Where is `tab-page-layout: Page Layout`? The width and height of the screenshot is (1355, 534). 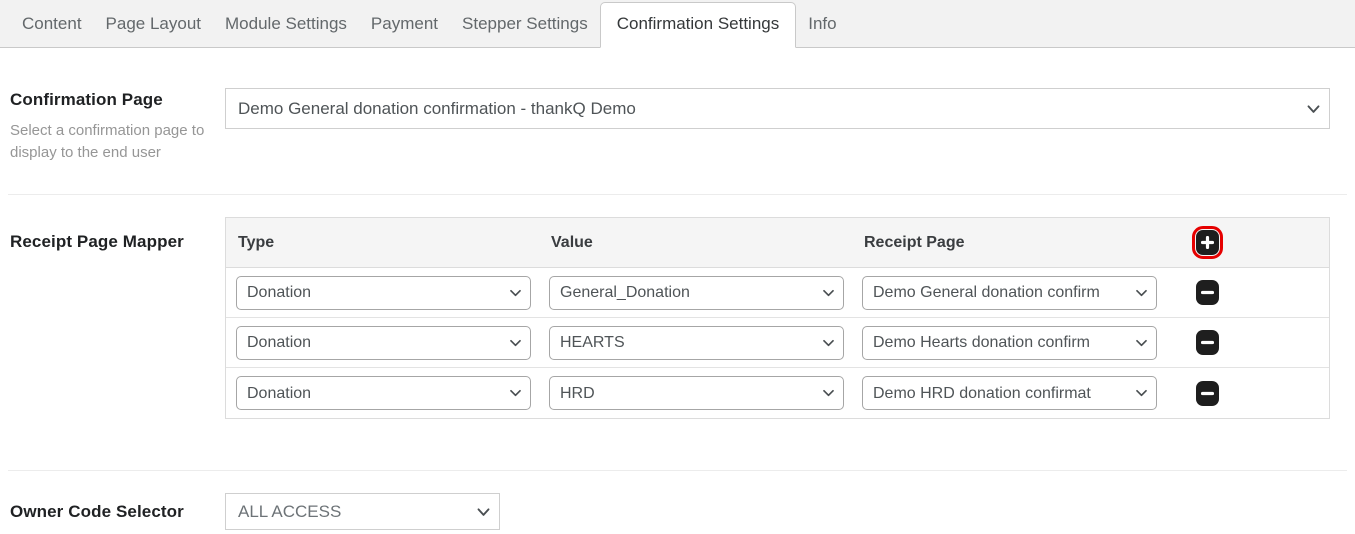
tab-page-layout: Page Layout is located at coordinates (153, 24).